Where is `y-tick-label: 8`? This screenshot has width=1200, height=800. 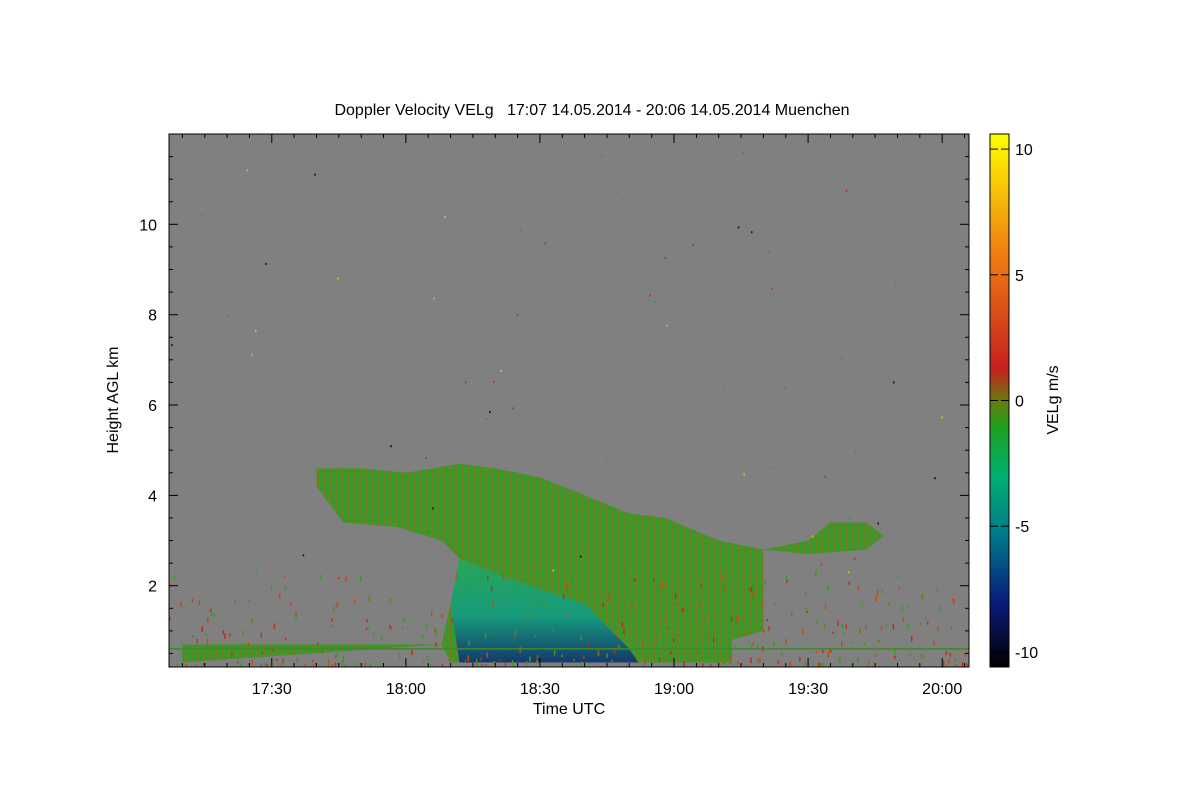 y-tick-label: 8 is located at coordinates (152, 316).